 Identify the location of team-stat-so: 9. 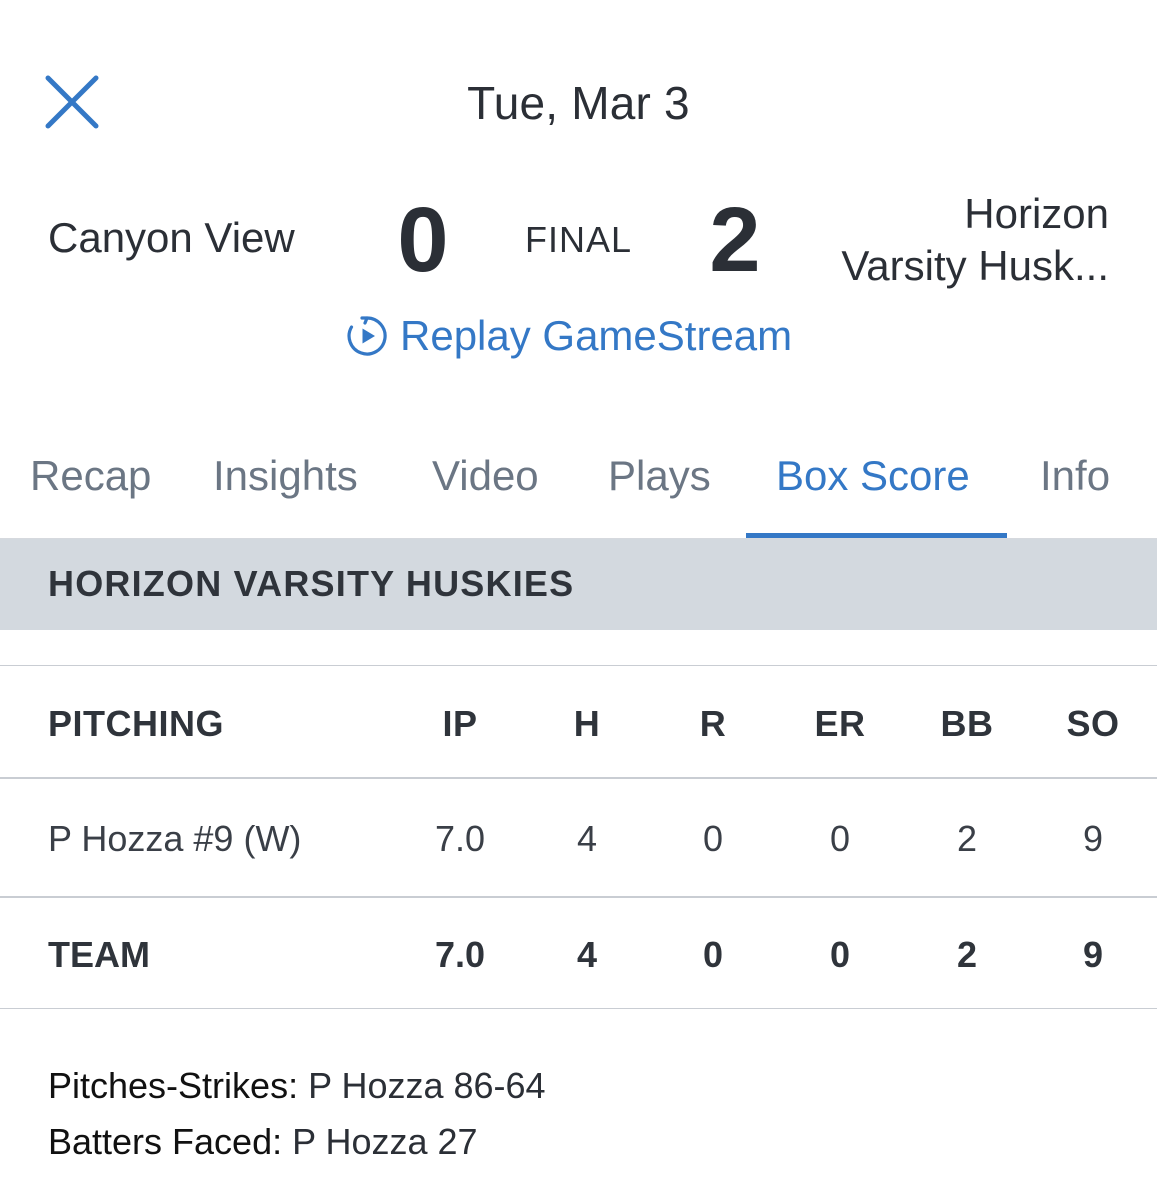
(1093, 954).